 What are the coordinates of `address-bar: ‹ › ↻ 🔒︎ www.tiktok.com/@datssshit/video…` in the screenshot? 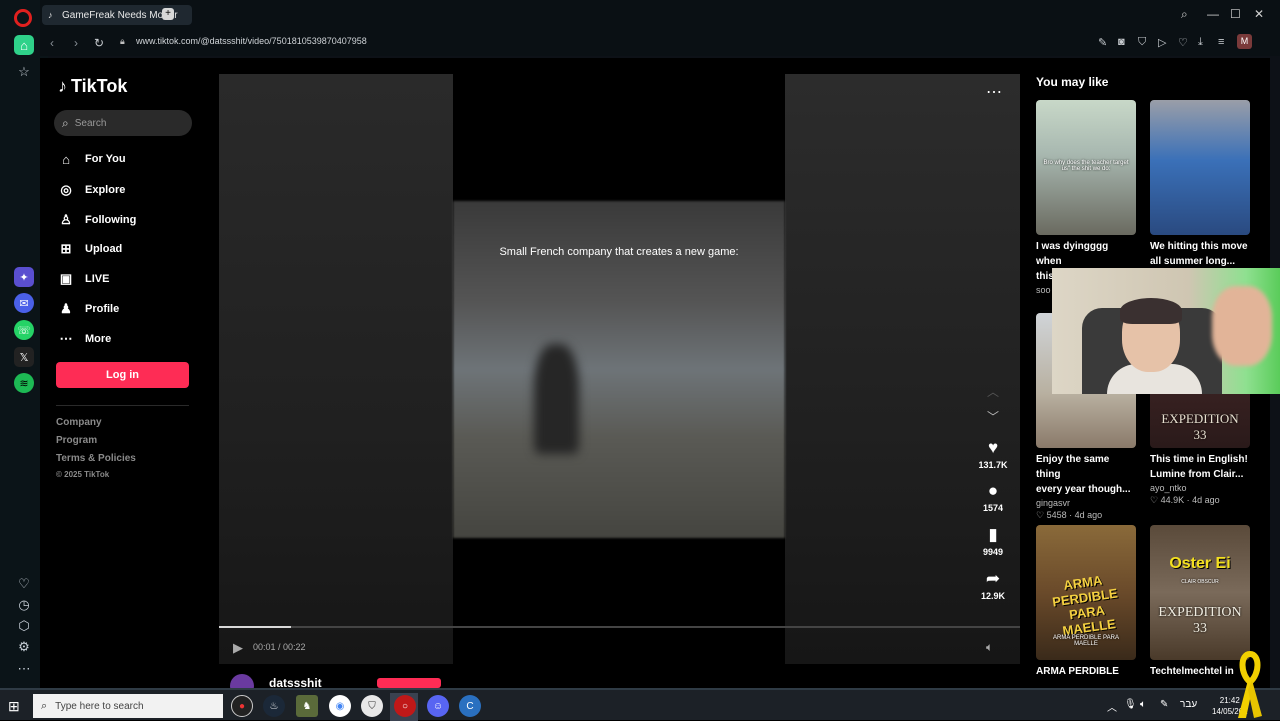 It's located at (660, 43).